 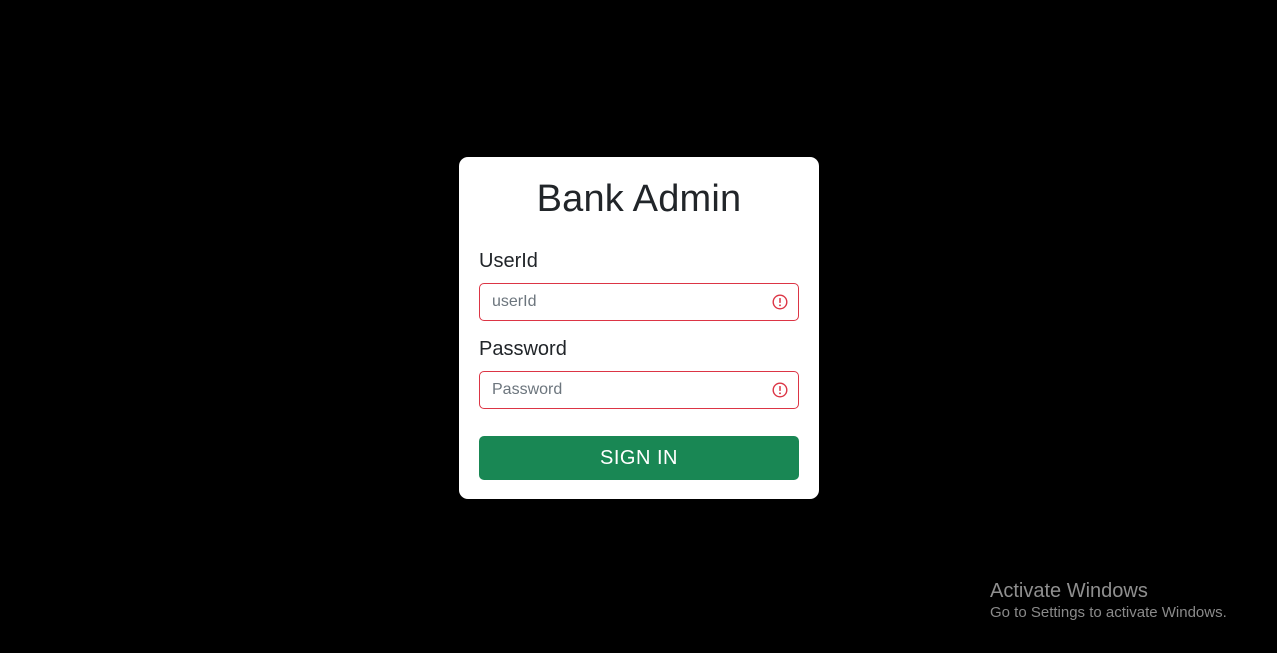 What do you see at coordinates (639, 458) in the screenshot?
I see `sign-in-button: SIGN IN` at bounding box center [639, 458].